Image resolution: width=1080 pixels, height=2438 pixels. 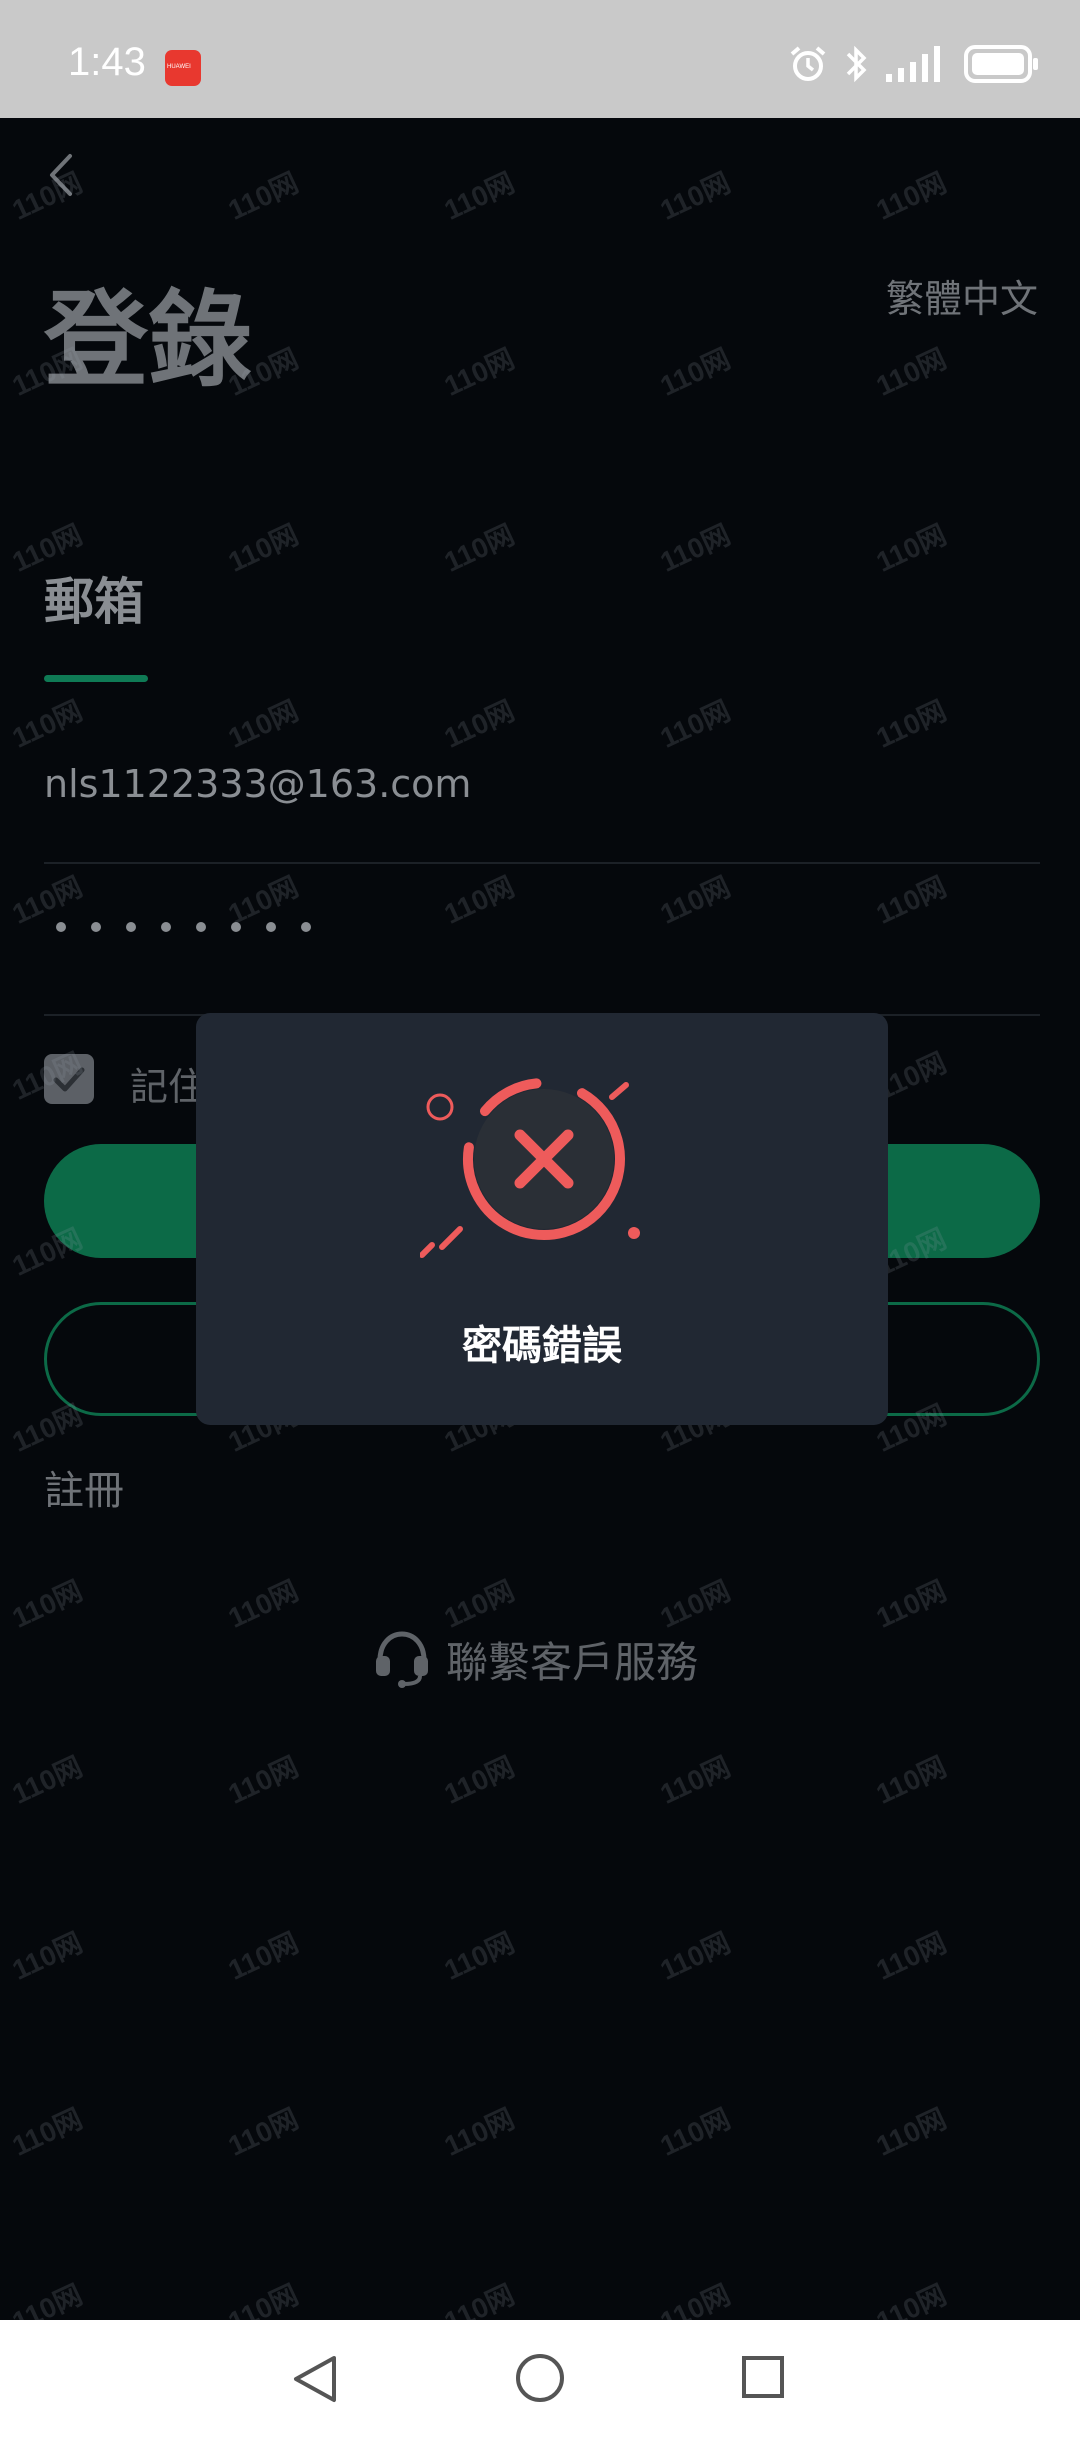 I want to click on status-time: 1:43, so click(x=107, y=62).